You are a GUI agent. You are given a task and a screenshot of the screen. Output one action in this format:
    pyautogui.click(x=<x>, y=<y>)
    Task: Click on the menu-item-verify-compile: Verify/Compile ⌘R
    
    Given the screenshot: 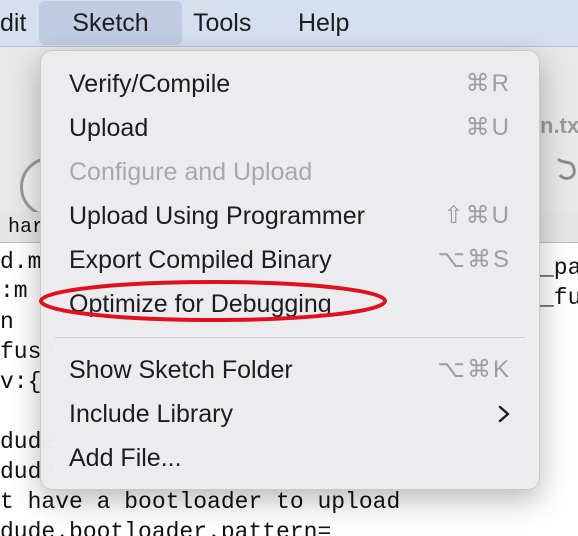 What is the action you would take?
    pyautogui.click(x=290, y=84)
    